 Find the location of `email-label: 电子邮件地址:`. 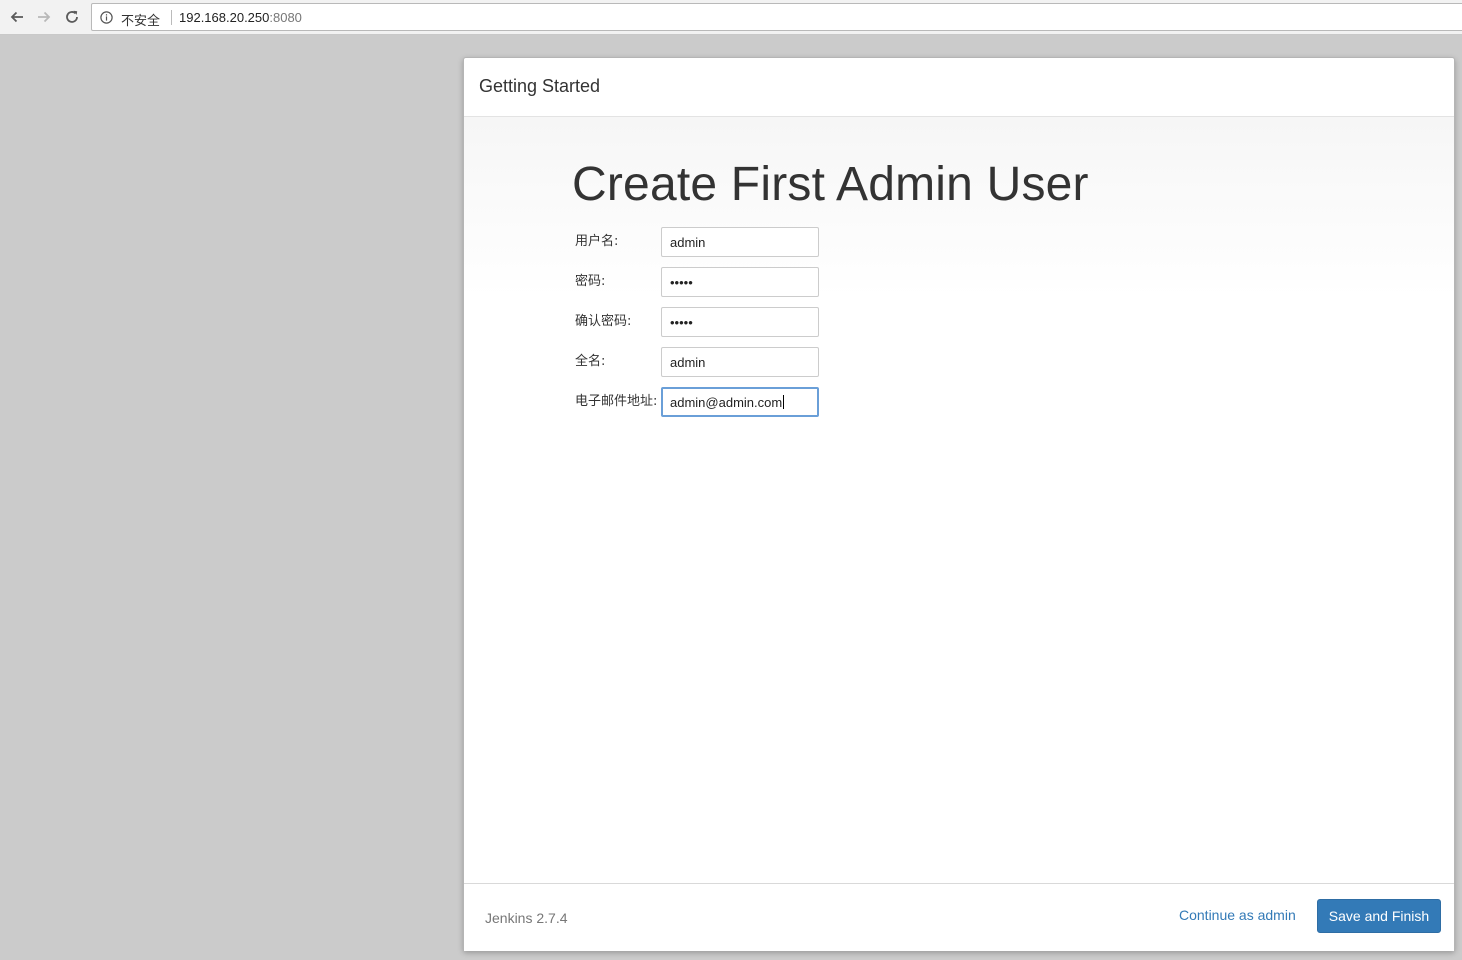

email-label: 电子邮件地址: is located at coordinates (616, 401).